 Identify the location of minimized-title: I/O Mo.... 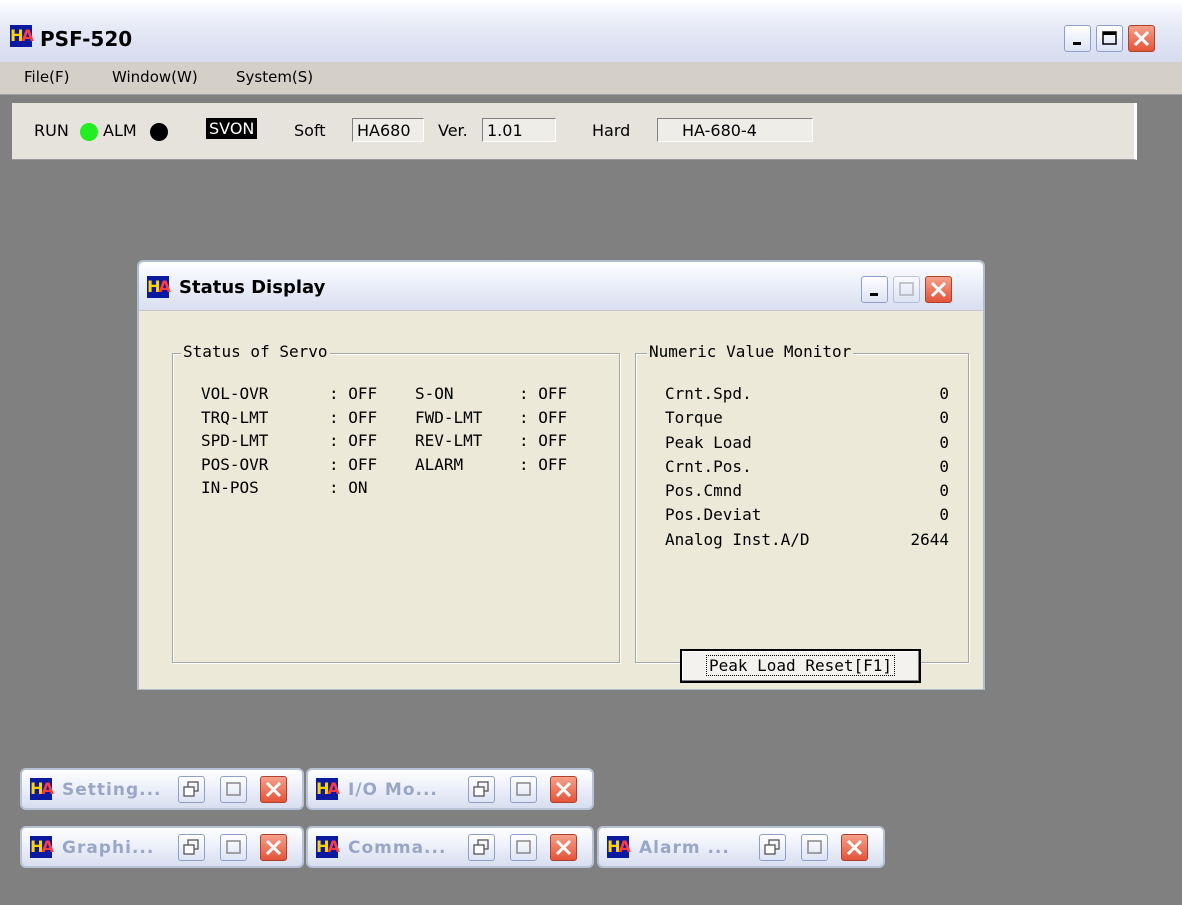
(393, 790).